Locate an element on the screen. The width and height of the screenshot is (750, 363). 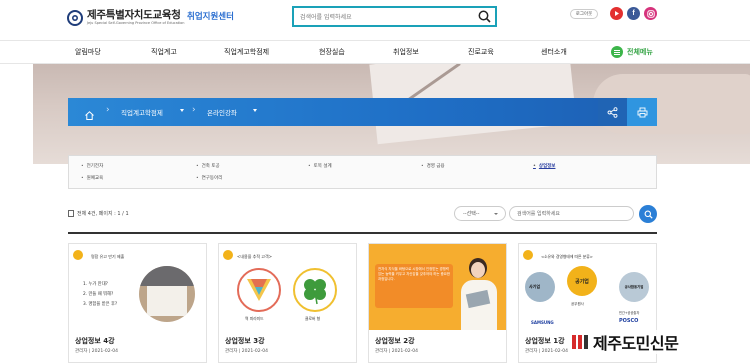
breadcrumb: › 직업계고학점제 › 온라인강좌 is located at coordinates (362, 112).